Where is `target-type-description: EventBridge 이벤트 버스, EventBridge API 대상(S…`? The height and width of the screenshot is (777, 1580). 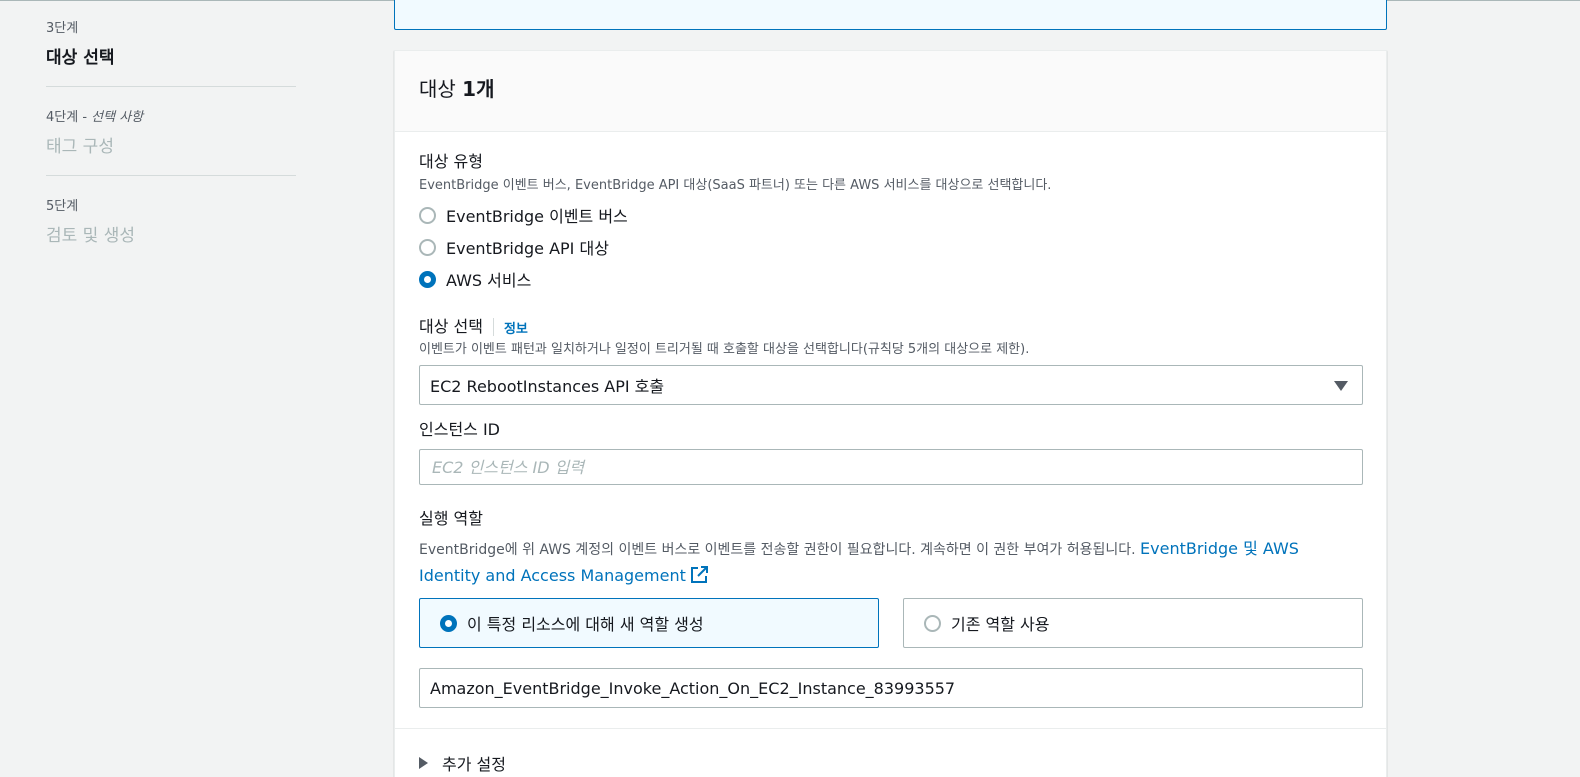
target-type-description: EventBridge 이벤트 버스, EventBridge API 대상(S… is located at coordinates (735, 185).